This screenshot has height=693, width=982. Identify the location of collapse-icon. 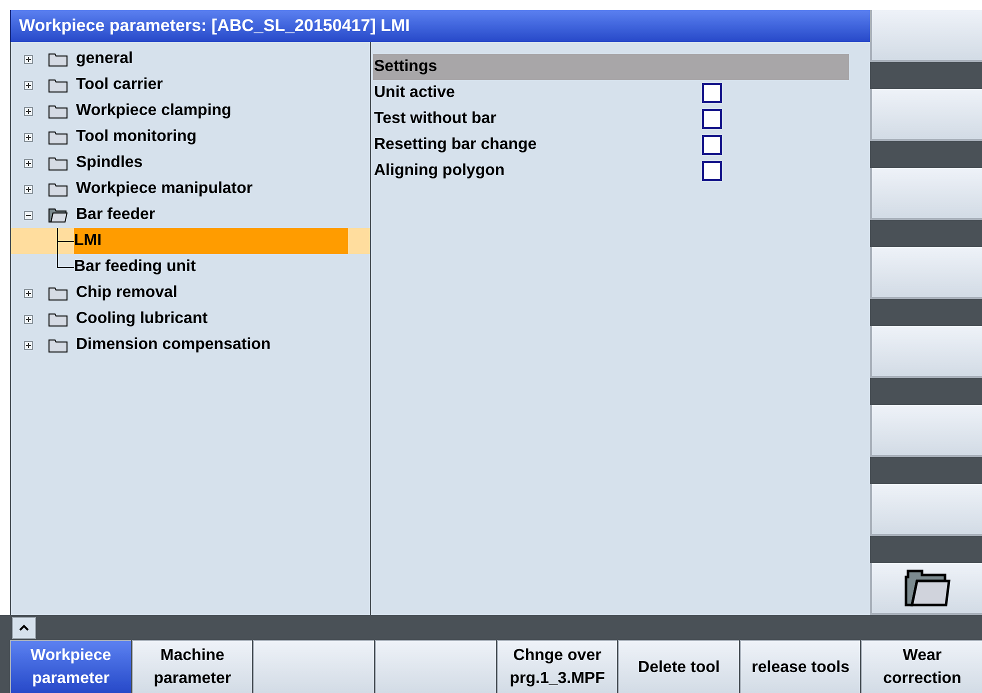
(28, 215).